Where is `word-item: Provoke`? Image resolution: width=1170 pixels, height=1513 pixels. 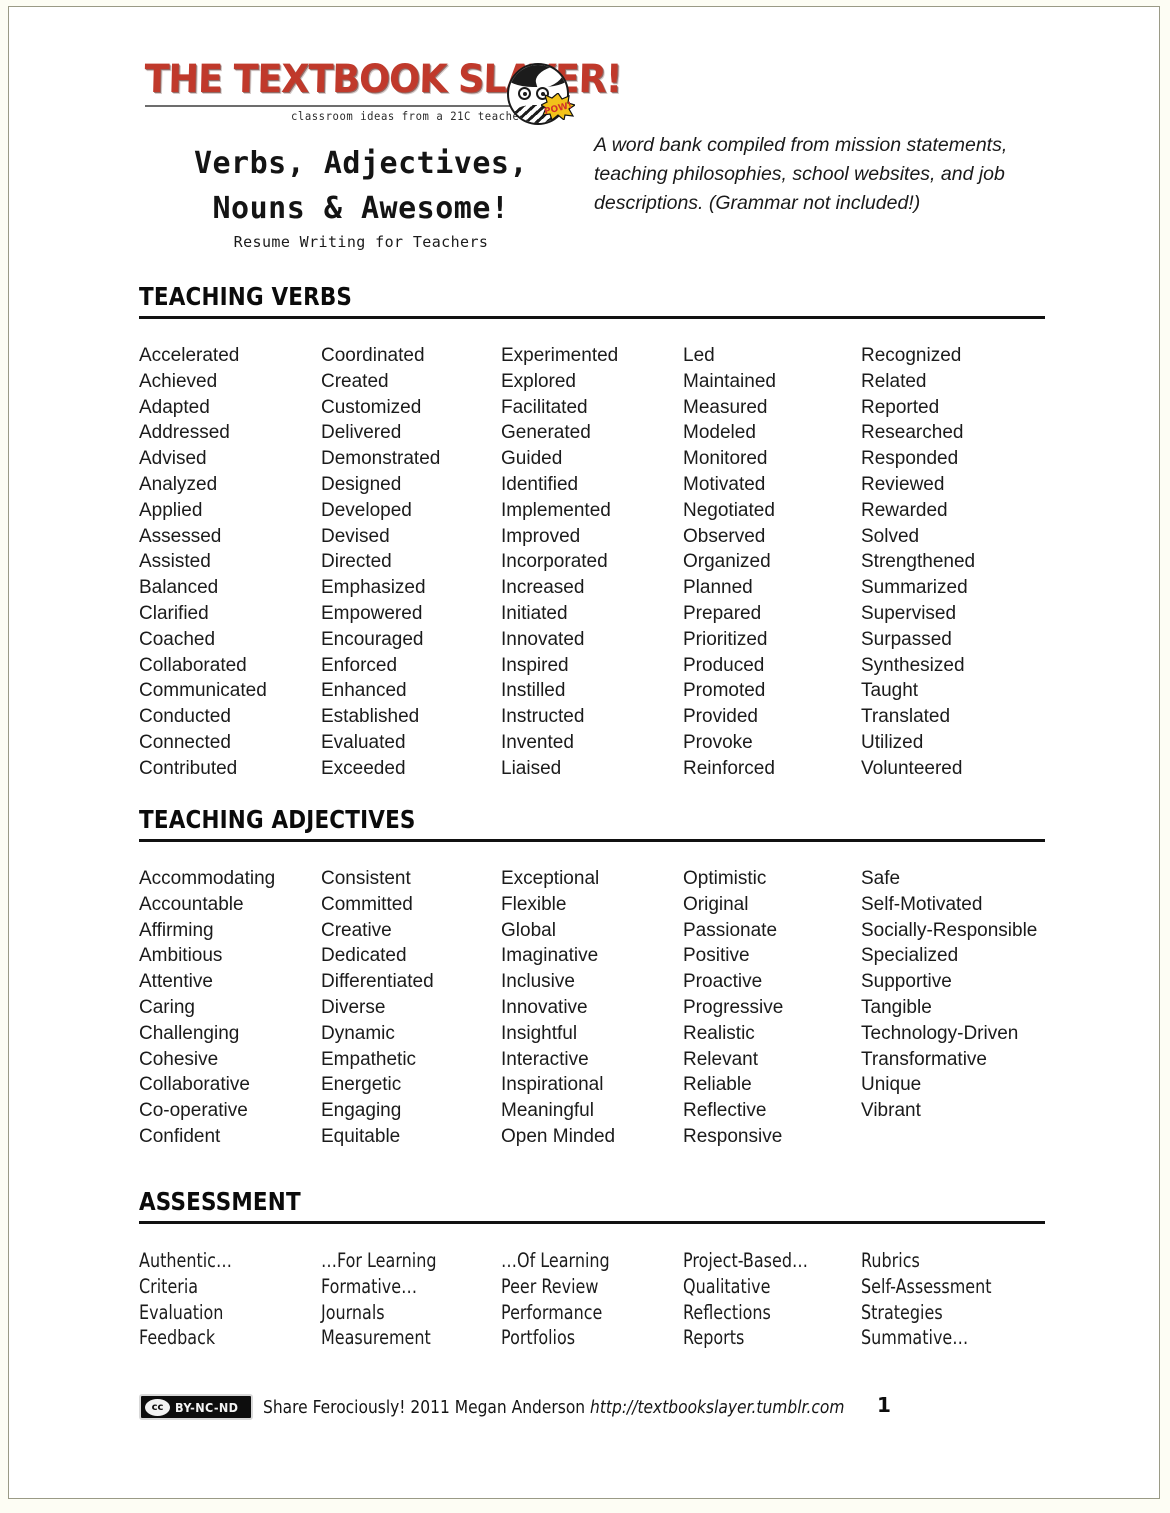 word-item: Provoke is located at coordinates (718, 742).